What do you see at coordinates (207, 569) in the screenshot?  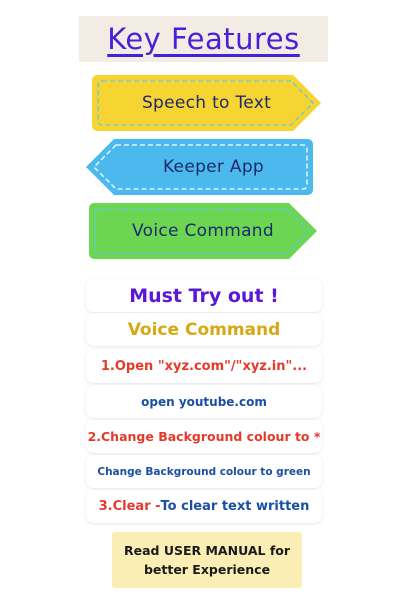 I see `manual-note-line2: better Experience` at bounding box center [207, 569].